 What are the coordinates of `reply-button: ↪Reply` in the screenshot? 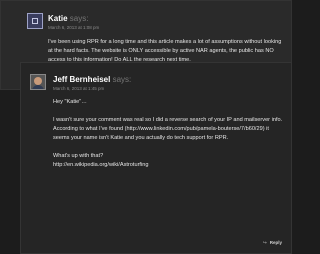 It's located at (272, 243).